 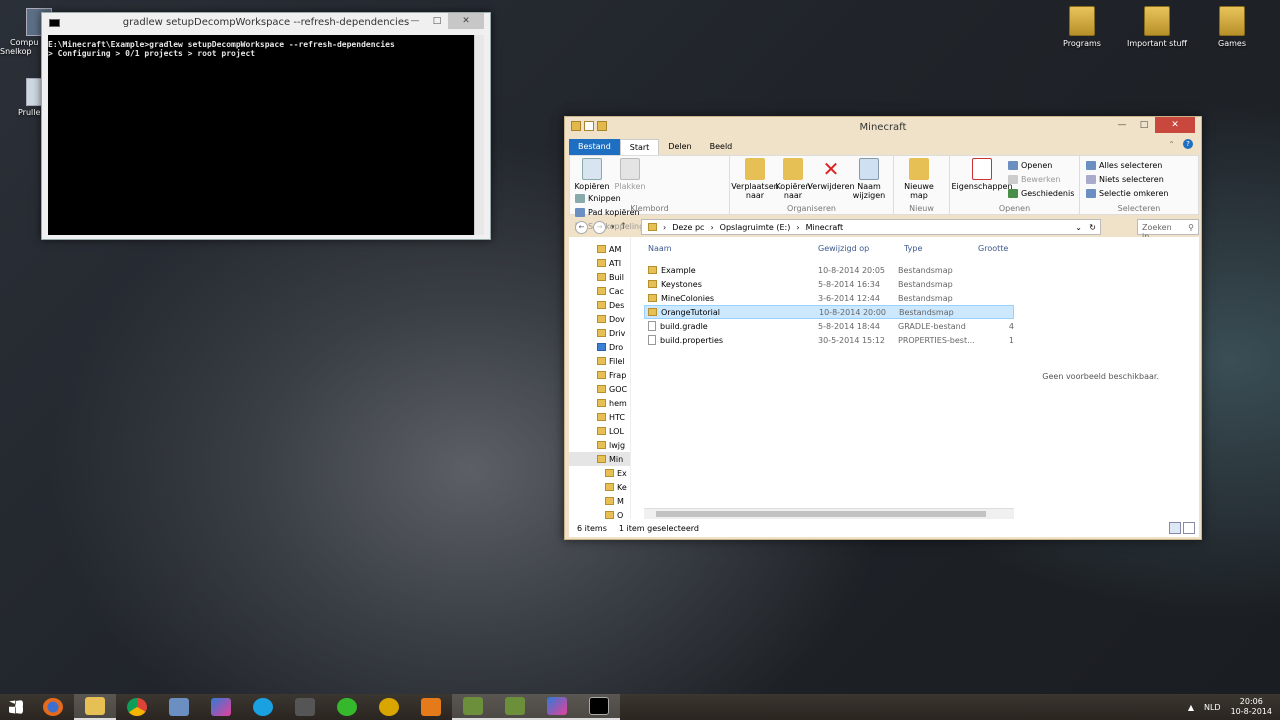 What do you see at coordinates (613, 227) in the screenshot?
I see `recent-dropdown-icon: ▾` at bounding box center [613, 227].